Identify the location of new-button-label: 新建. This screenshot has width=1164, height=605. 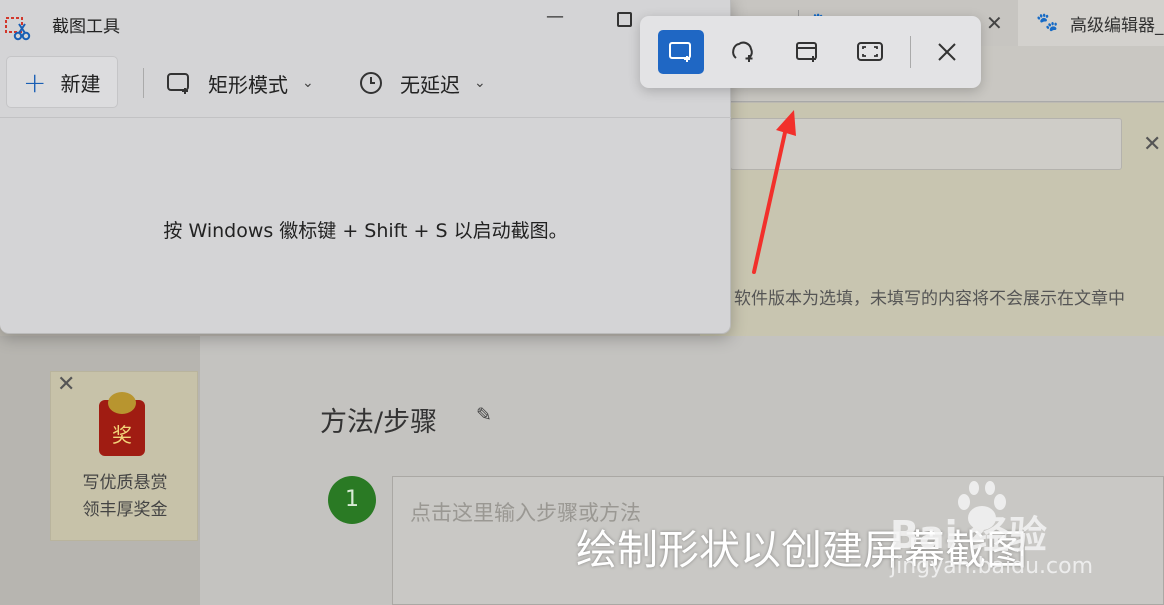
(80, 83).